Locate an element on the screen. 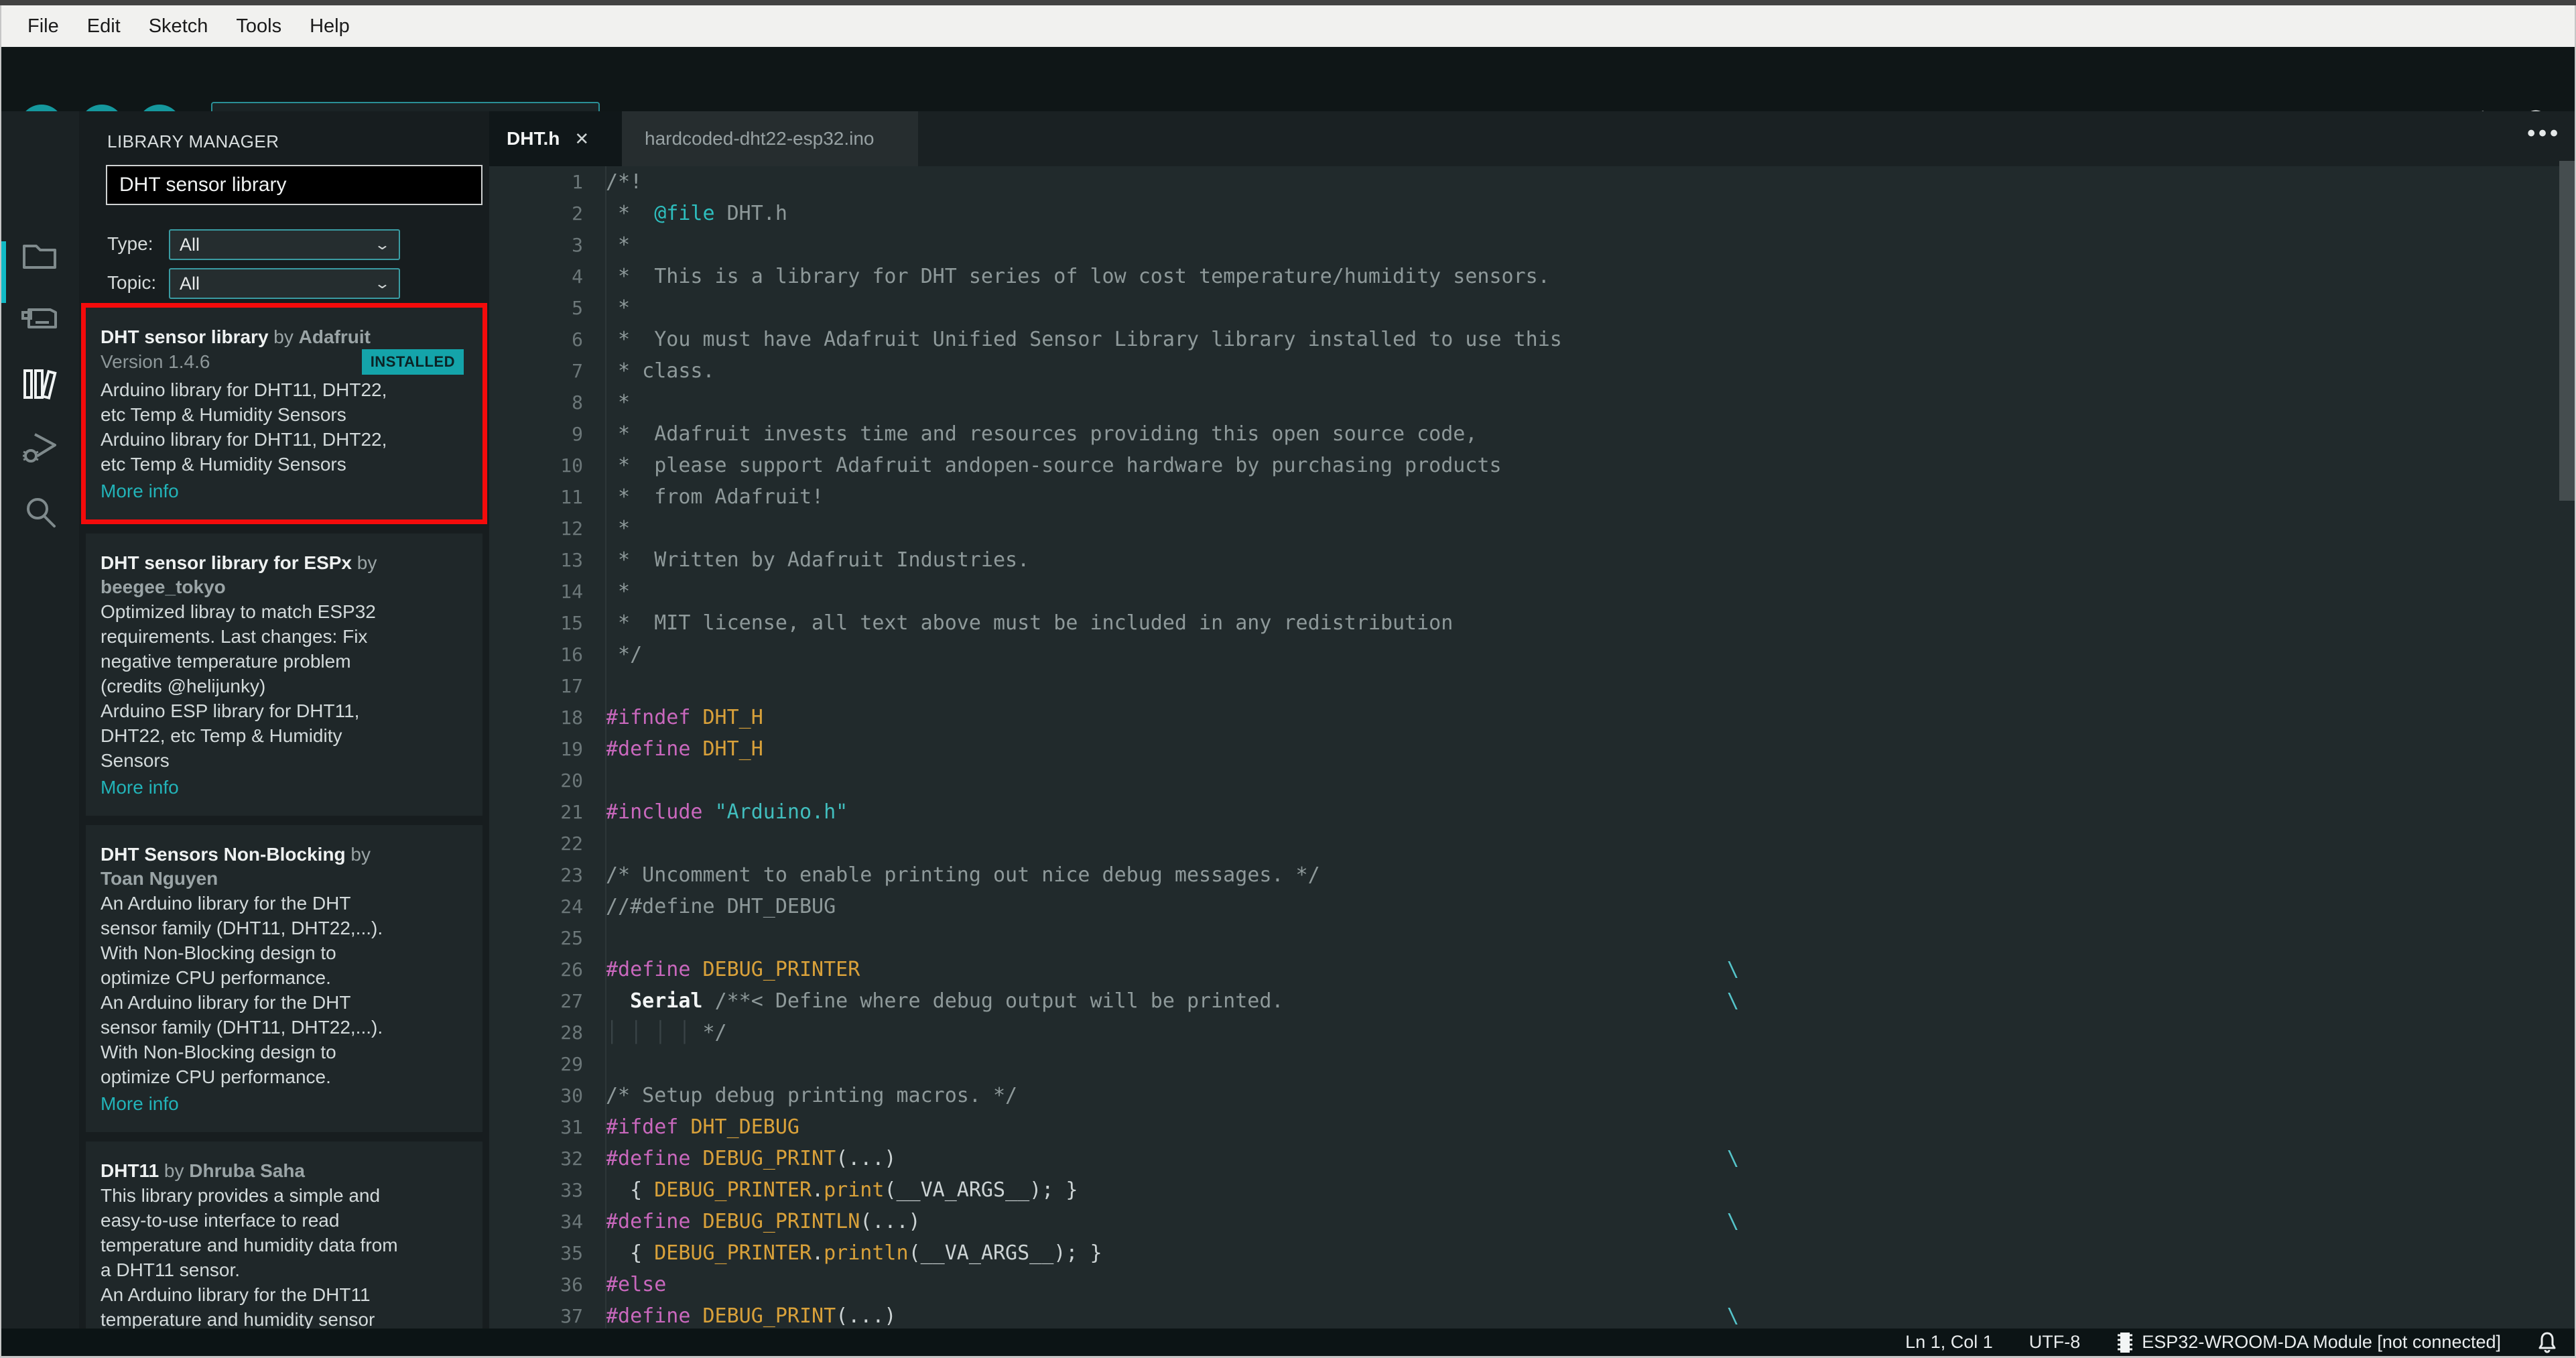 This screenshot has height=1358, width=2576. line-number: 12 is located at coordinates (571, 528).